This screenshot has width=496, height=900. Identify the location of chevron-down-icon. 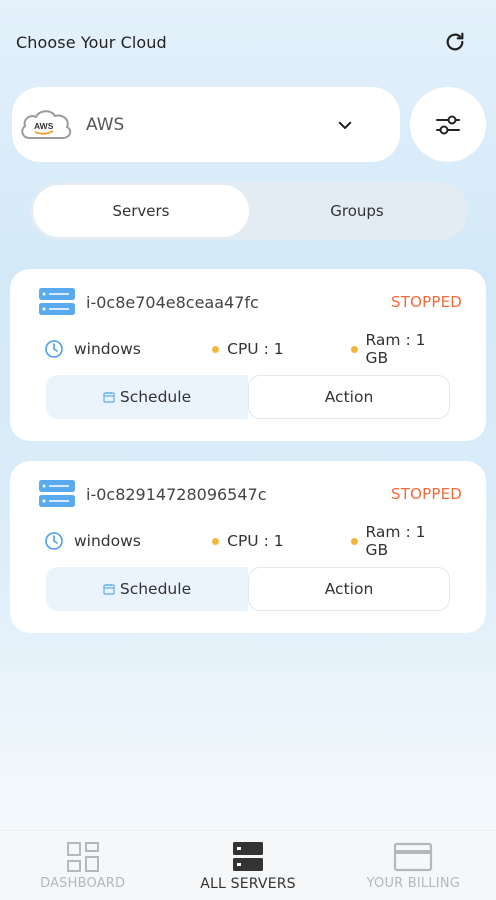
(345, 125).